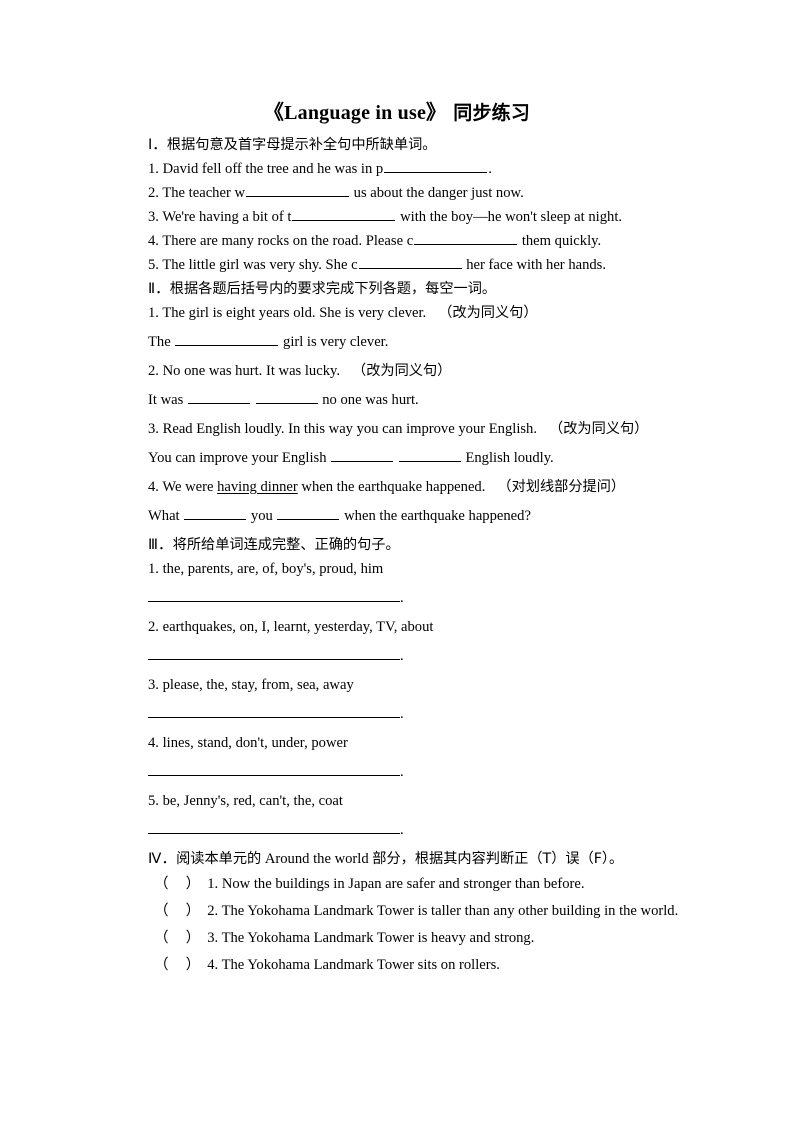 Image resolution: width=794 pixels, height=1123 pixels. Describe the element at coordinates (159, 289) in the screenshot. I see `section-2-number: Ⅱ．` at that location.